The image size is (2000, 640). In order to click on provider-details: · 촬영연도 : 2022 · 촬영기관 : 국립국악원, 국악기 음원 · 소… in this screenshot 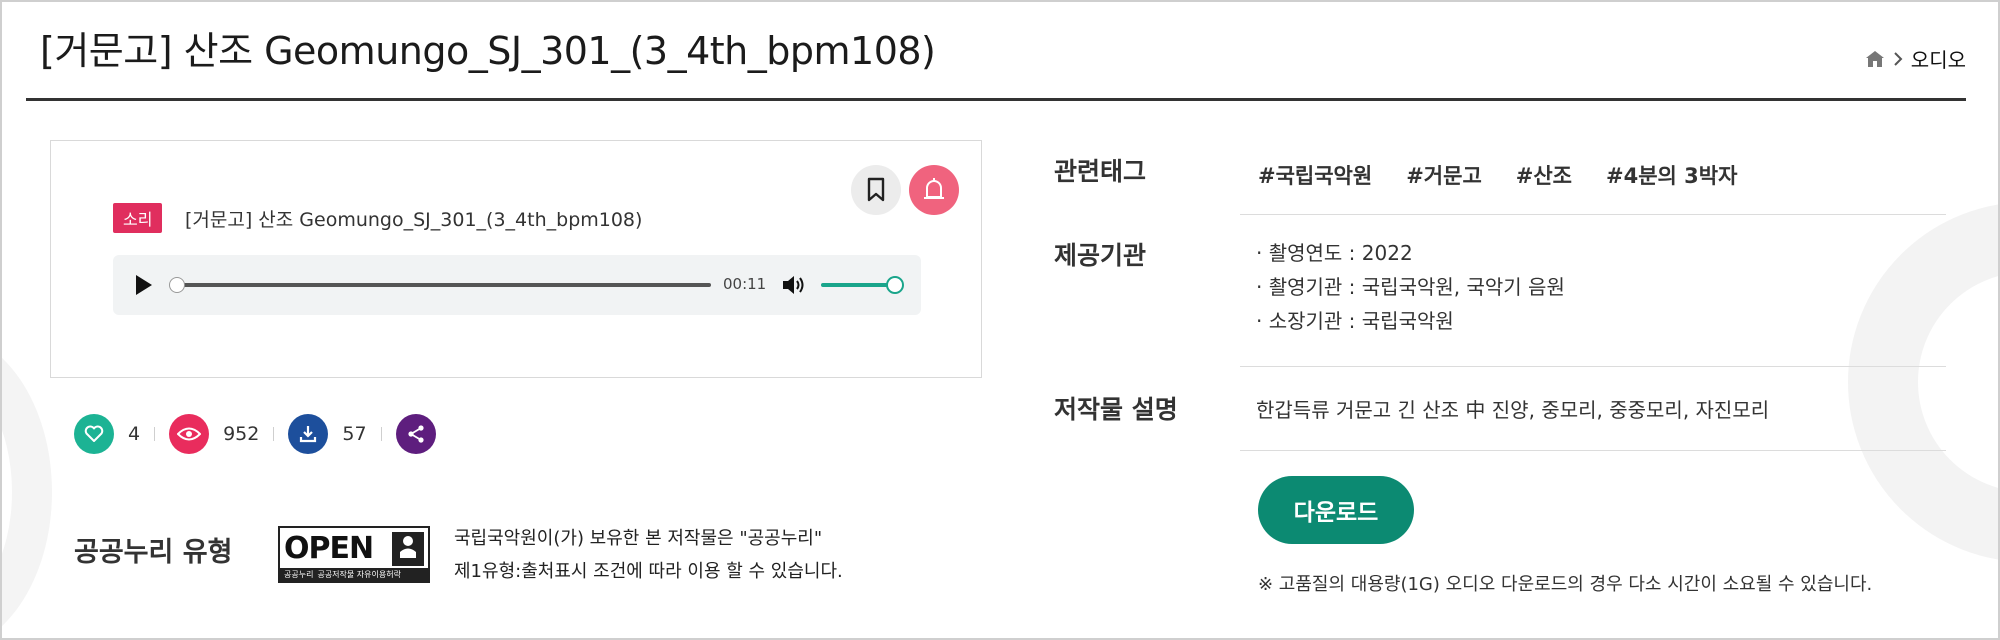, I will do `click(1410, 287)`.